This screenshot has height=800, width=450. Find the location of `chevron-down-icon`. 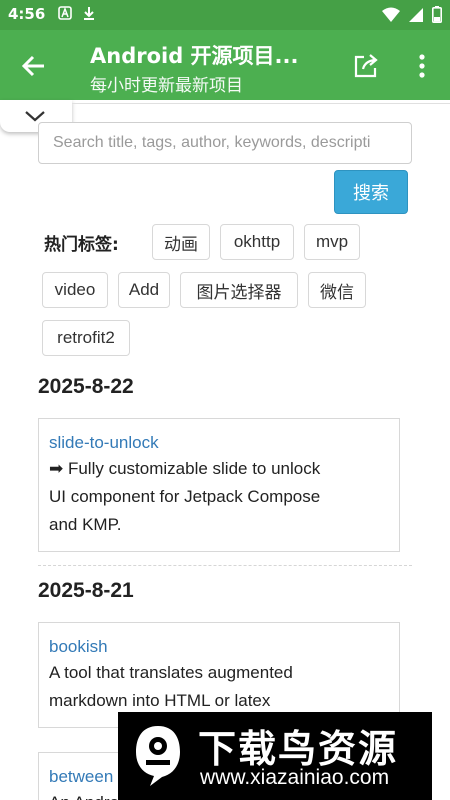

chevron-down-icon is located at coordinates (35, 116).